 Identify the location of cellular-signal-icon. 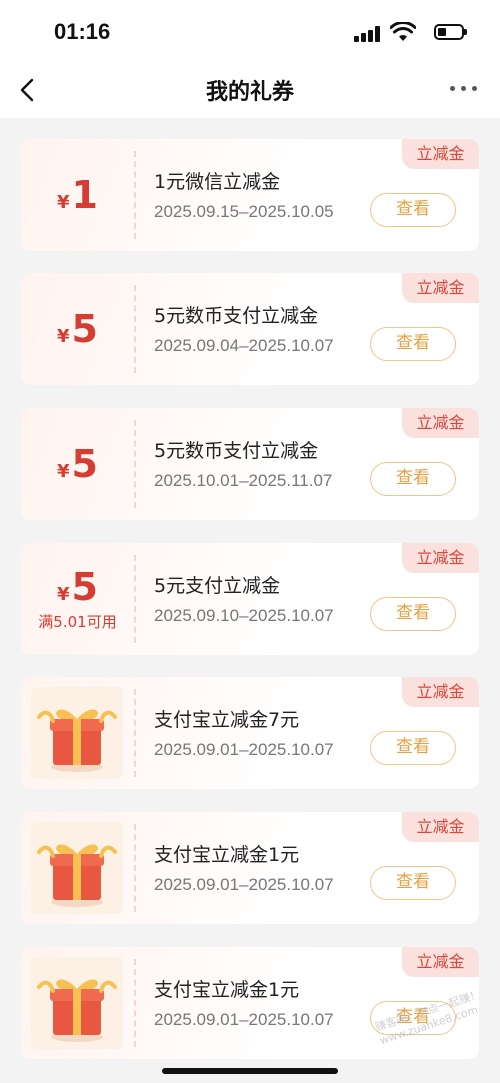
(367, 34).